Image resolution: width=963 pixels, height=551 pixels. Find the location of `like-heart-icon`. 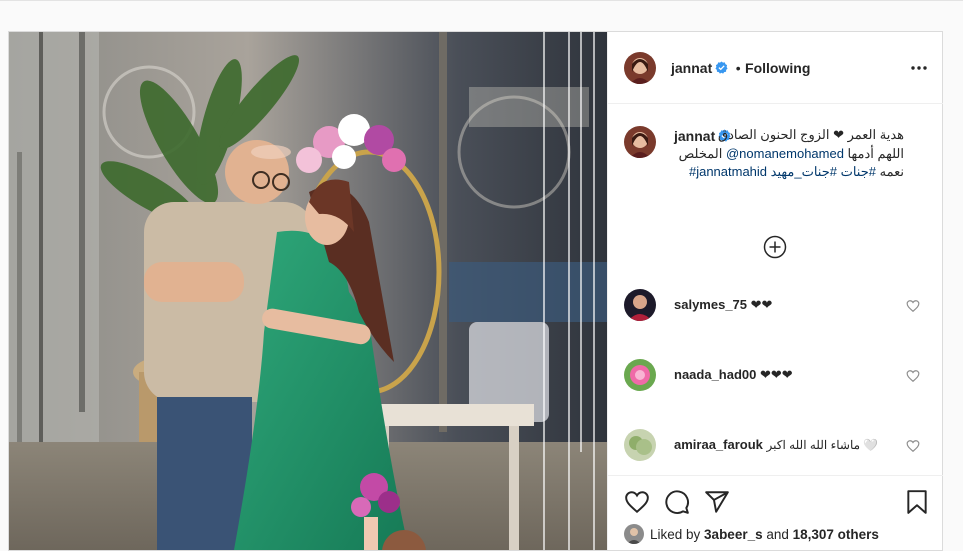

like-heart-icon is located at coordinates (637, 502).